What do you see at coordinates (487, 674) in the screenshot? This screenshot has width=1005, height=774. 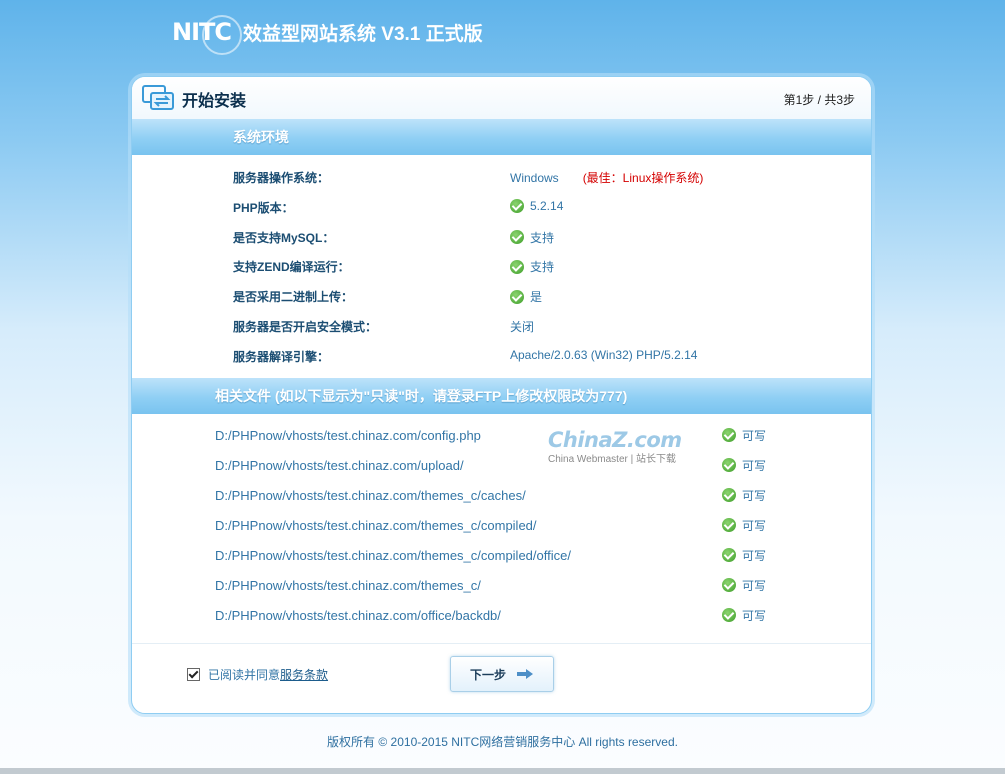 I see `next-step-label: 下一步` at bounding box center [487, 674].